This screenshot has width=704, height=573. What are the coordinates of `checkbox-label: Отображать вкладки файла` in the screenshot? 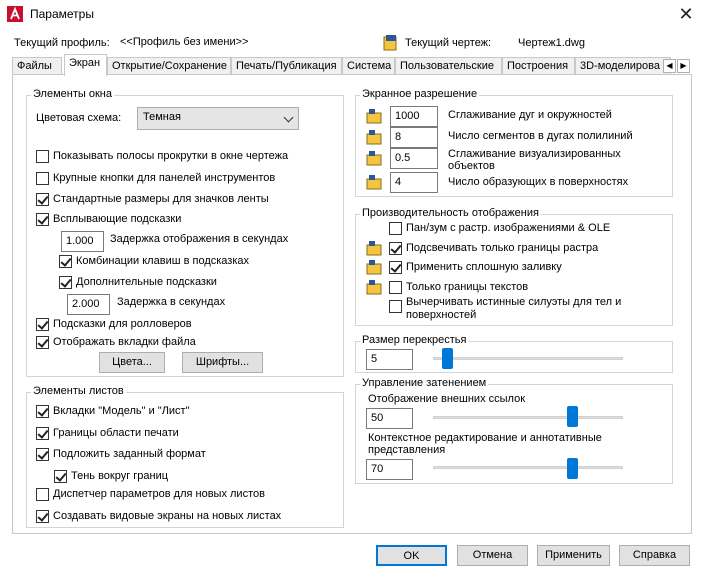 It's located at (124, 342).